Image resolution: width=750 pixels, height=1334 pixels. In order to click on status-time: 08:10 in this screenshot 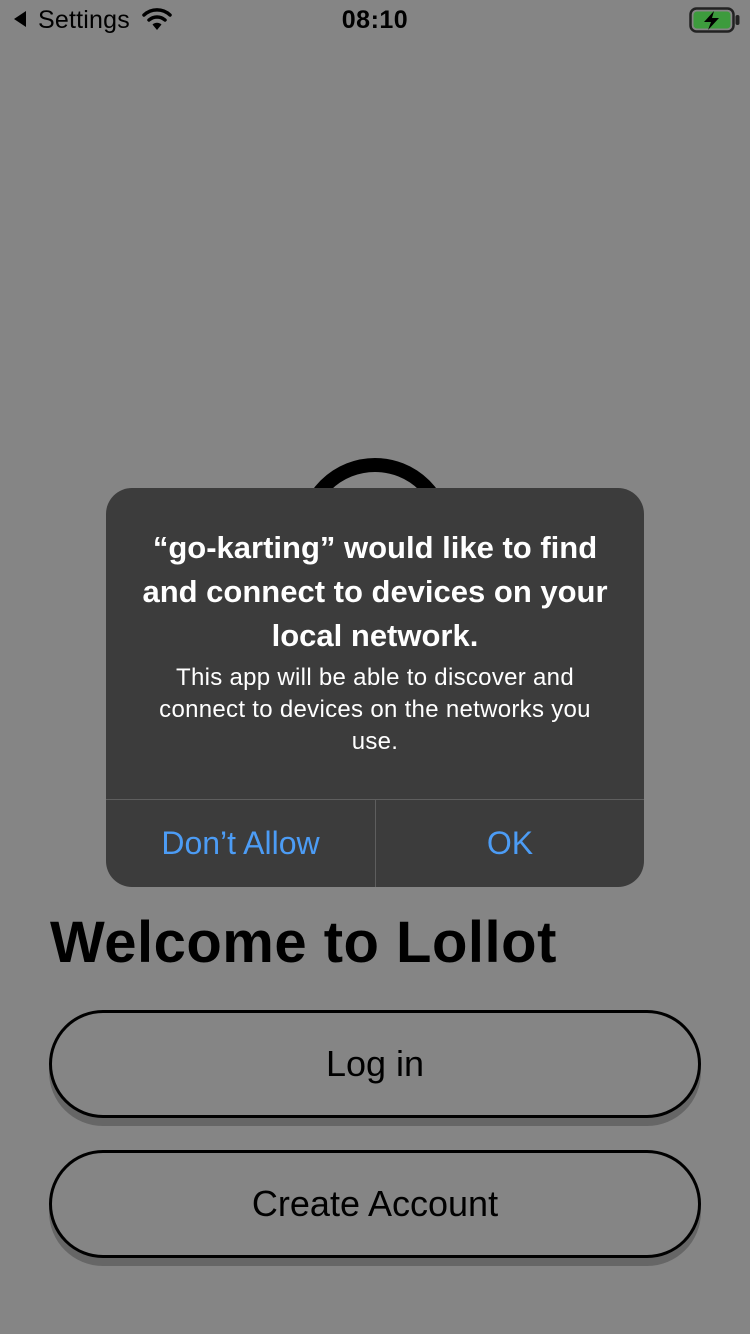, I will do `click(375, 20)`.